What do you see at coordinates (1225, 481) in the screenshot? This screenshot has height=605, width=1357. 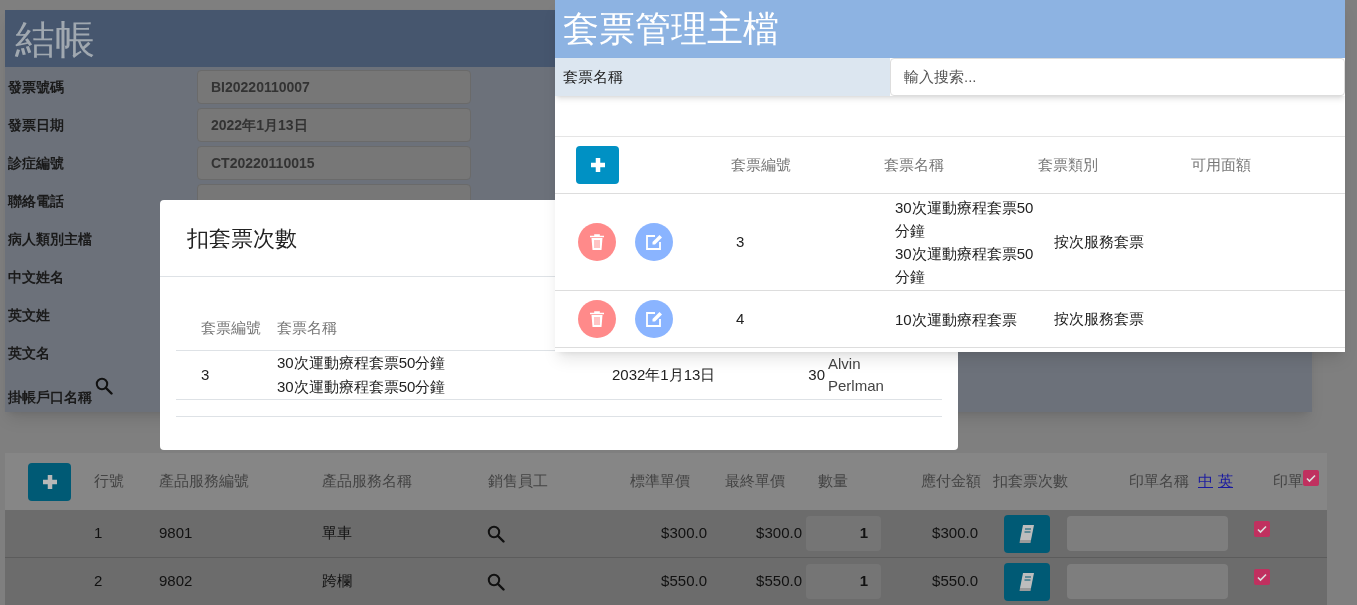 I see `language-link: 英` at bounding box center [1225, 481].